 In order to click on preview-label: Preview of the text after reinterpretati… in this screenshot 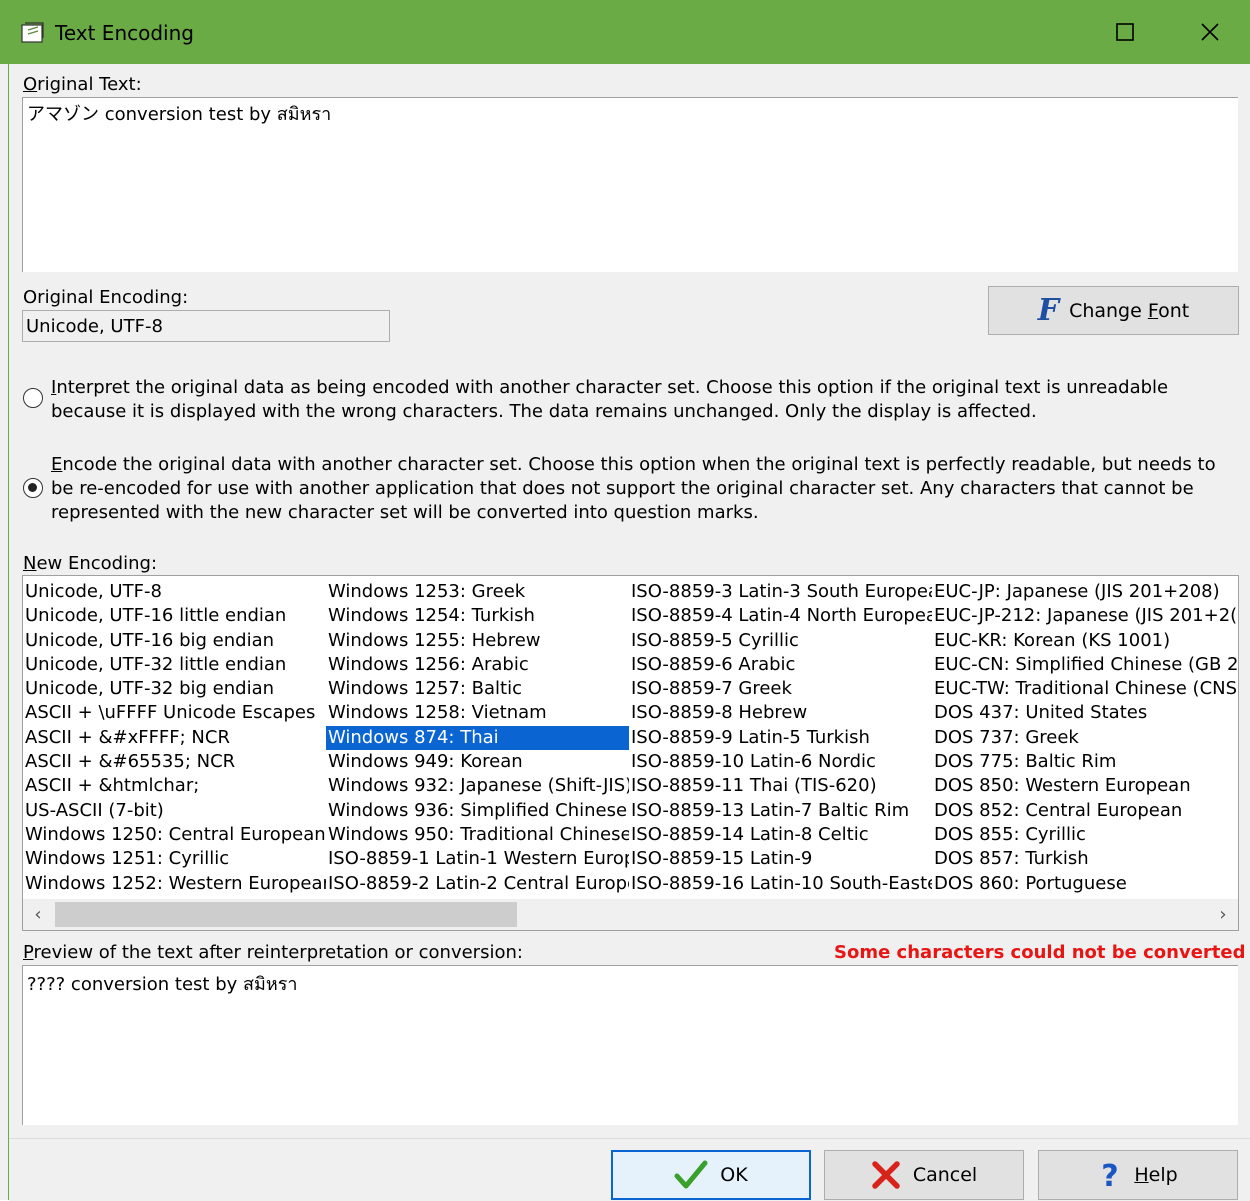, I will do `click(273, 952)`.